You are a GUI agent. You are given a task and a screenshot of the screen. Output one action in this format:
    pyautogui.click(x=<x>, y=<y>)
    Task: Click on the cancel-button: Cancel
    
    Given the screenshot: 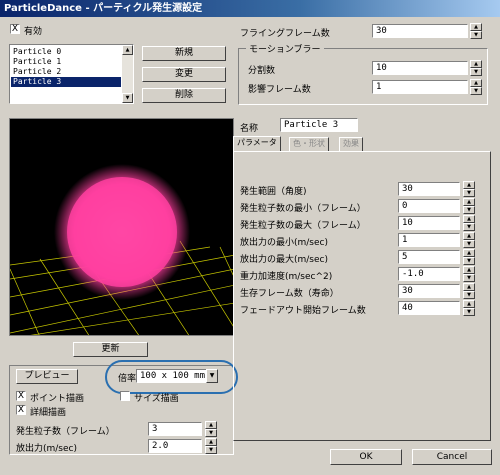 What is the action you would take?
    pyautogui.click(x=452, y=457)
    